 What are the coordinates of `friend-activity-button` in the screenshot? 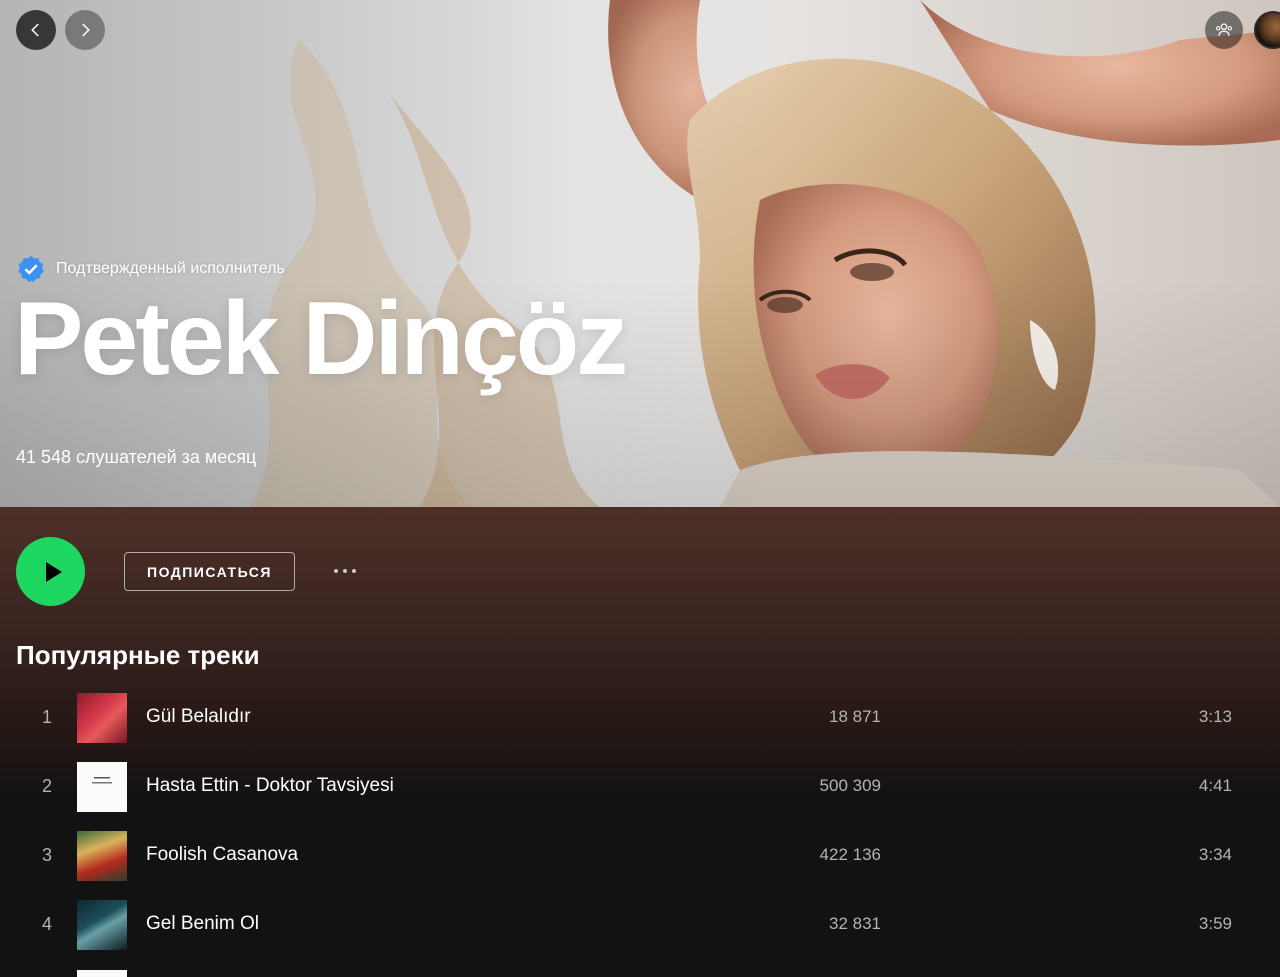 It's located at (1224, 30).